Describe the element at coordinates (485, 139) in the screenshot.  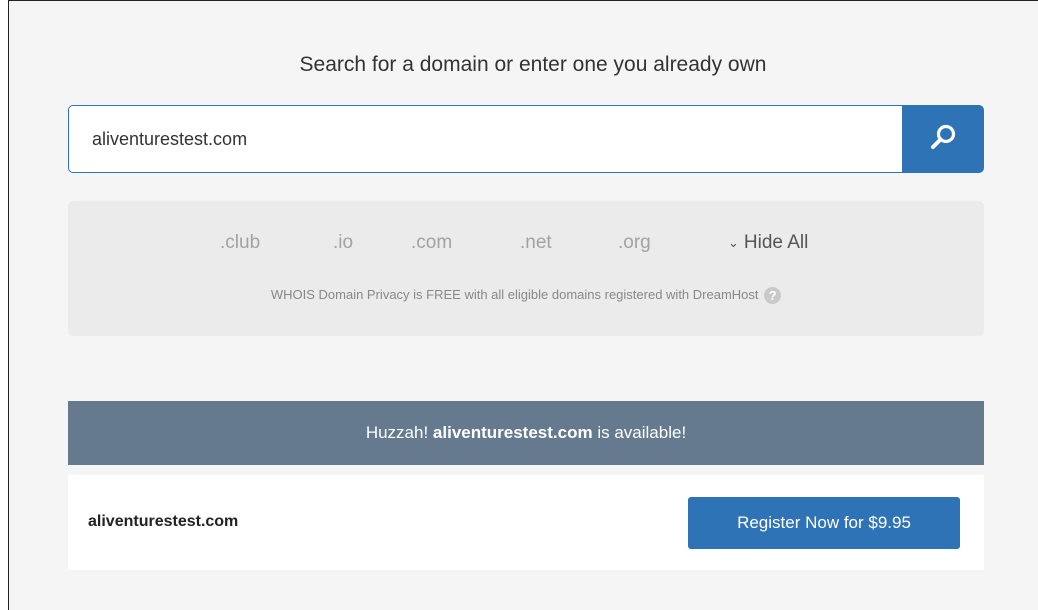
I see `search-input` at that location.